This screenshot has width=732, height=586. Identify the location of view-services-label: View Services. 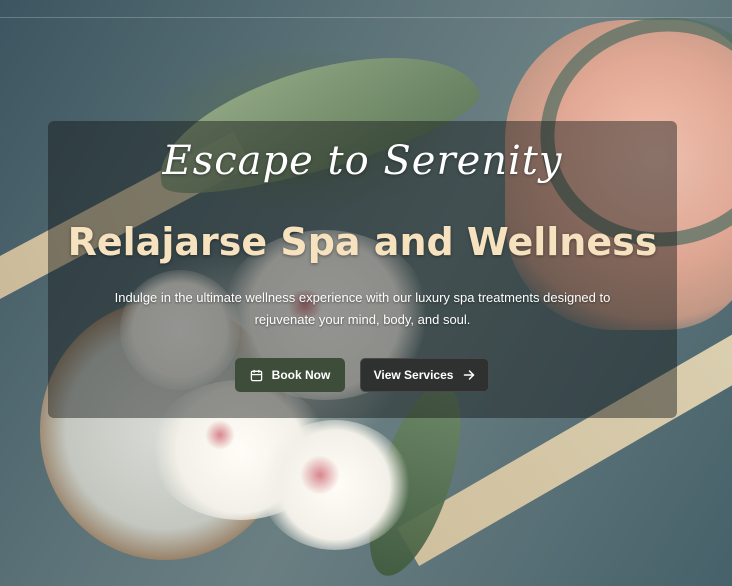
(413, 375).